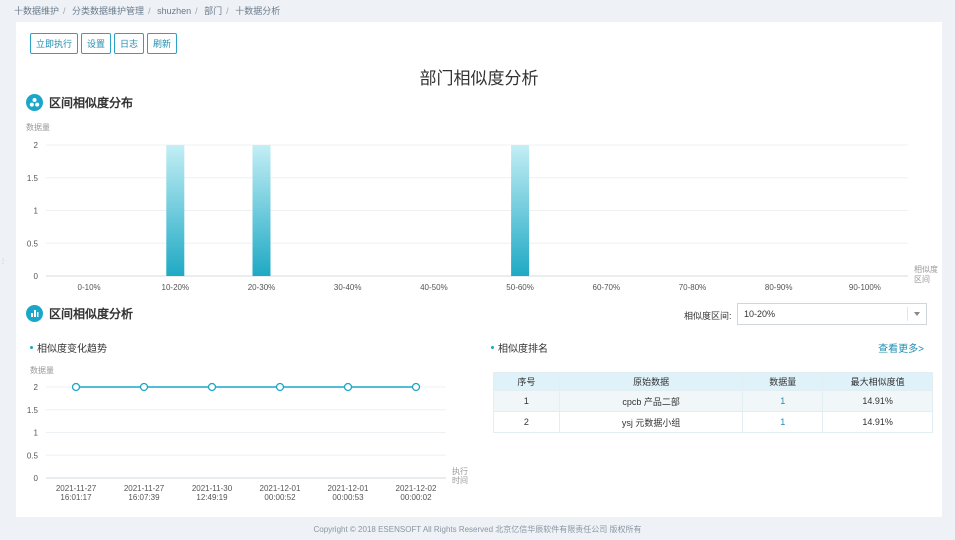 Image resolution: width=955 pixels, height=540 pixels. What do you see at coordinates (520, 287) in the screenshot?
I see `x-tick-label: 50-60%` at bounding box center [520, 287].